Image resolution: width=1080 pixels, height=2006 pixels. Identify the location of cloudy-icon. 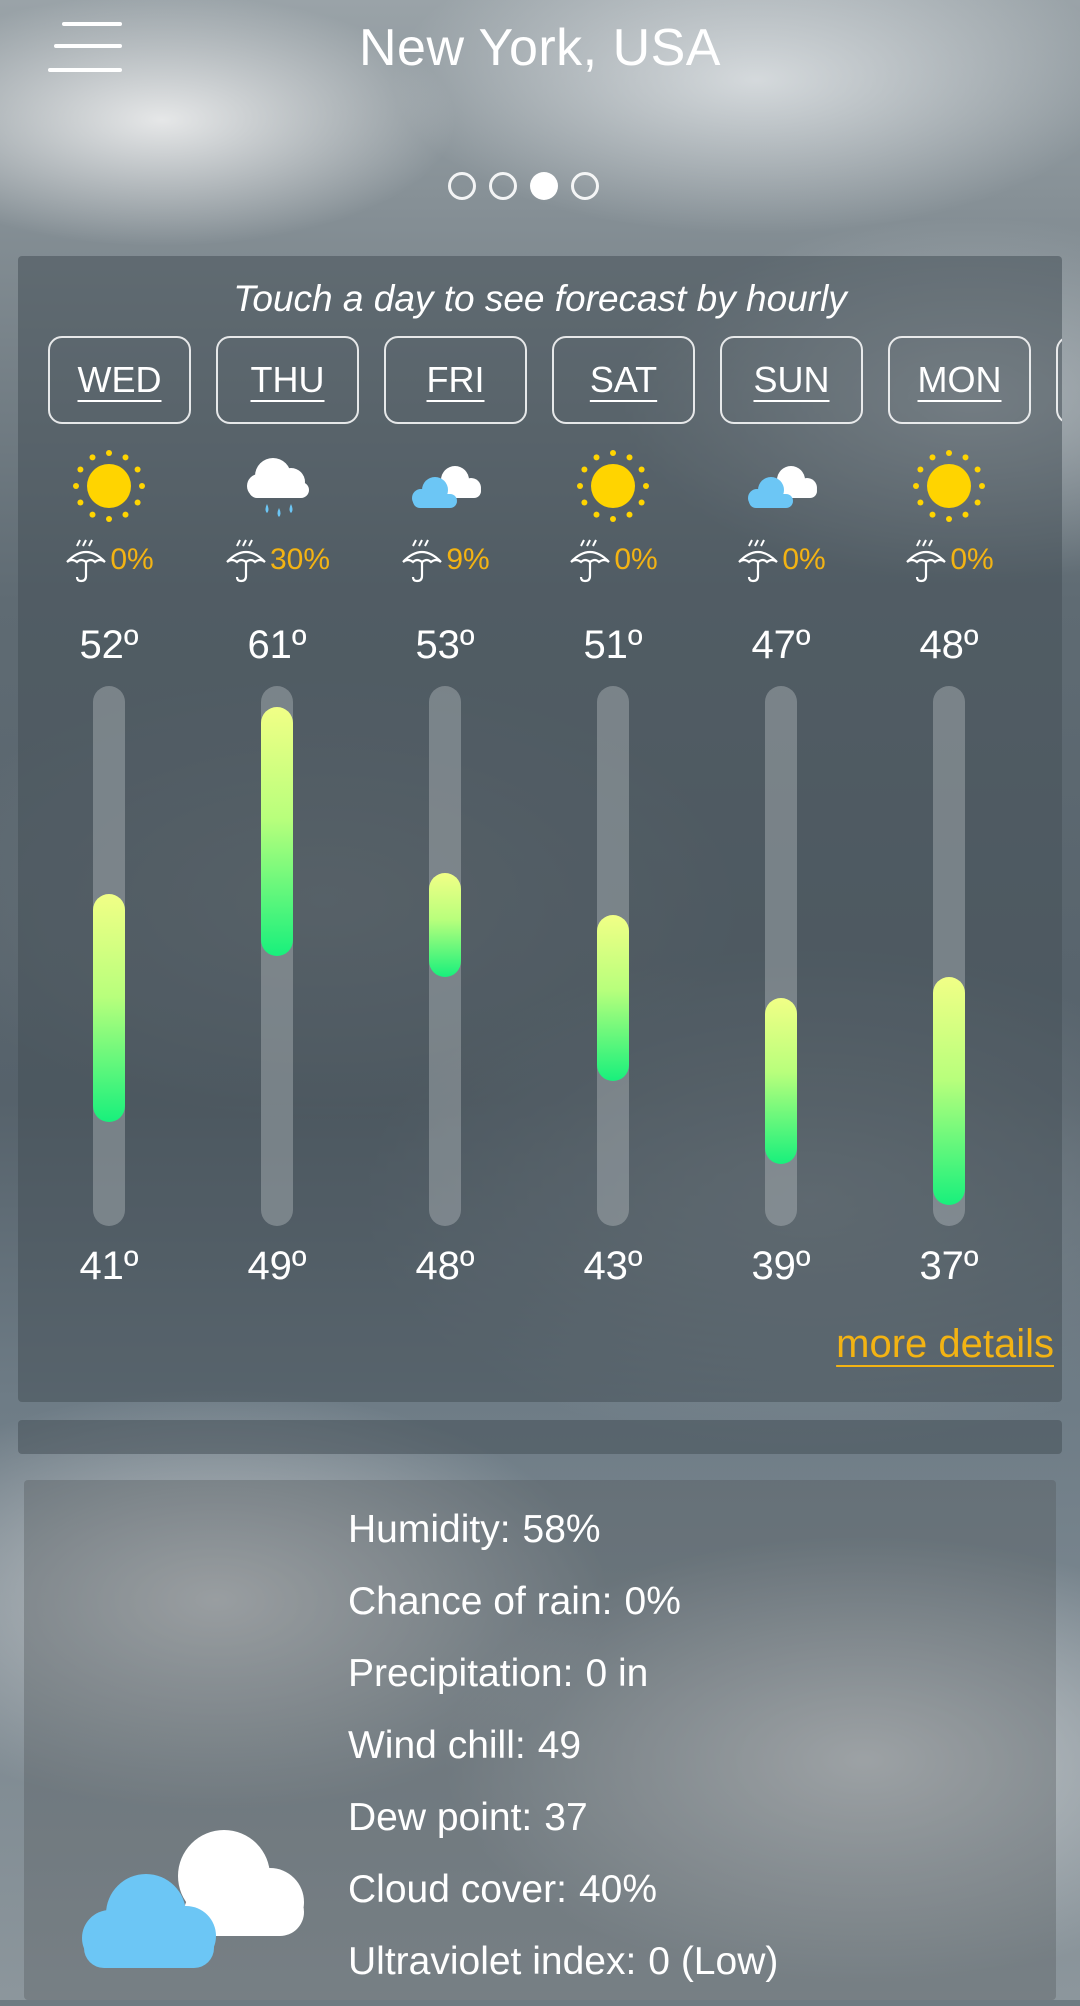
(193, 1899).